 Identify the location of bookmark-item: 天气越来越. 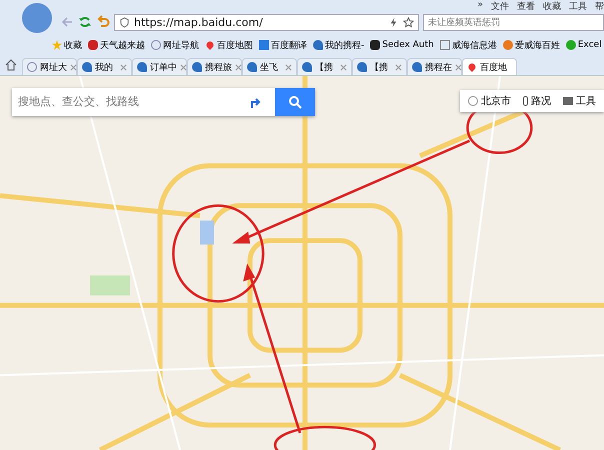
(116, 45).